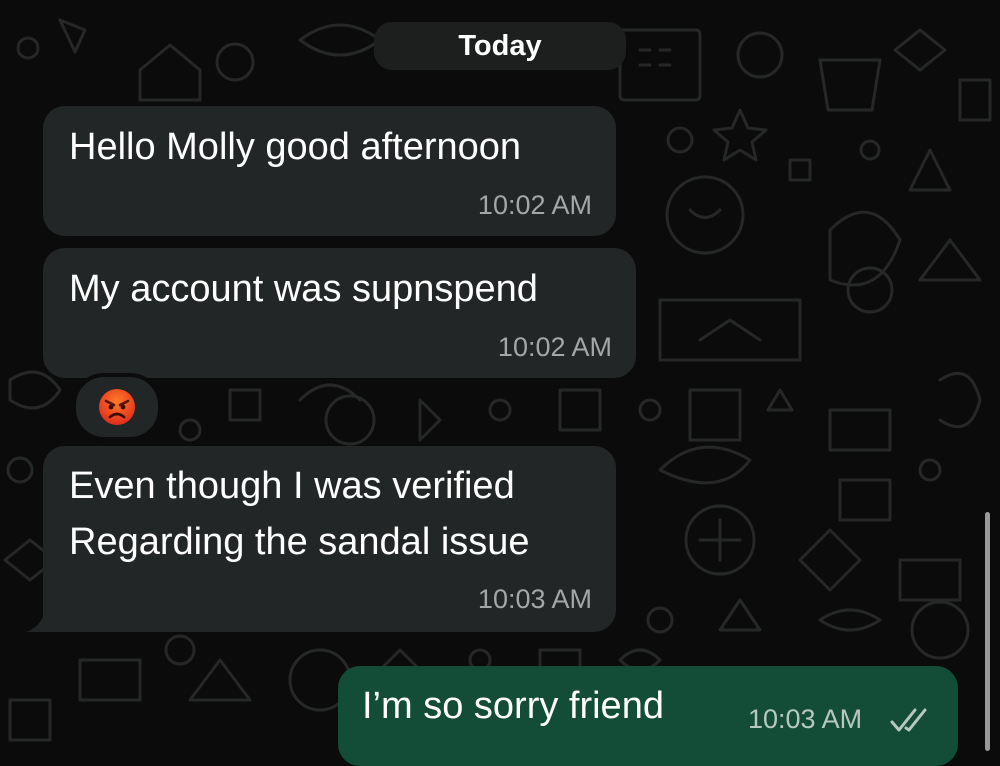  What do you see at coordinates (299, 542) in the screenshot?
I see `message-text: Regarding the sandal issue` at bounding box center [299, 542].